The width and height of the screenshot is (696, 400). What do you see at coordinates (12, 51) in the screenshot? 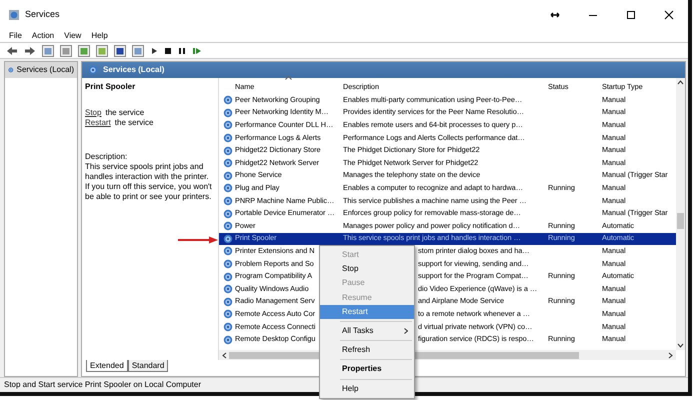
I see `back-icon` at bounding box center [12, 51].